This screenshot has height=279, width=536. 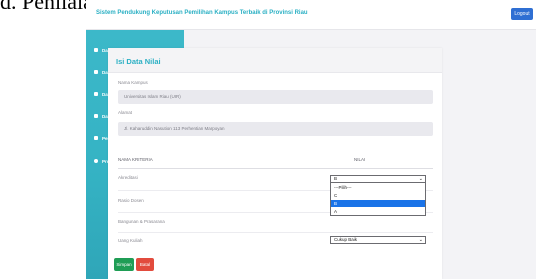 What do you see at coordinates (275, 97) in the screenshot?
I see `nama-kampus-field: Universitas Islam Riau (UIR)` at bounding box center [275, 97].